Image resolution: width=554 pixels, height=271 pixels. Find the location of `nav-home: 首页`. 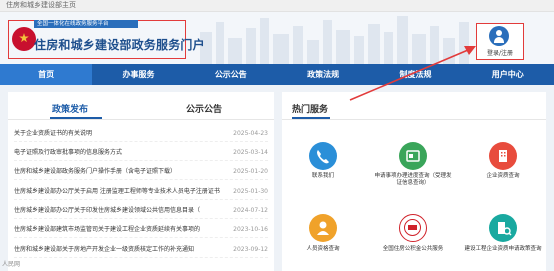

nav-home: 首页 is located at coordinates (46, 74).